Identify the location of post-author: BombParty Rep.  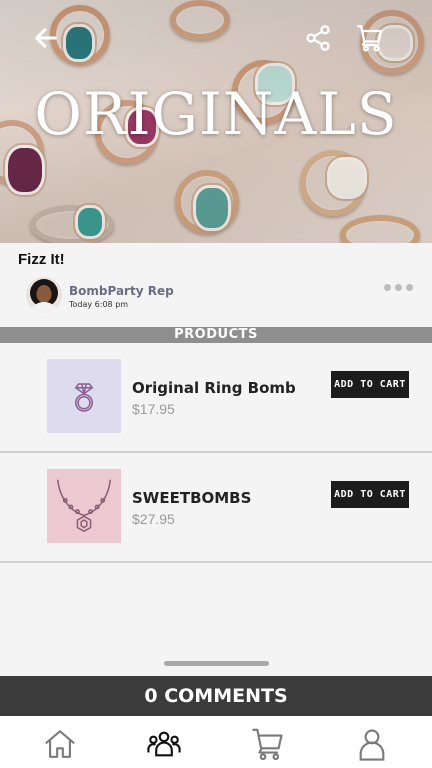
(121, 291).